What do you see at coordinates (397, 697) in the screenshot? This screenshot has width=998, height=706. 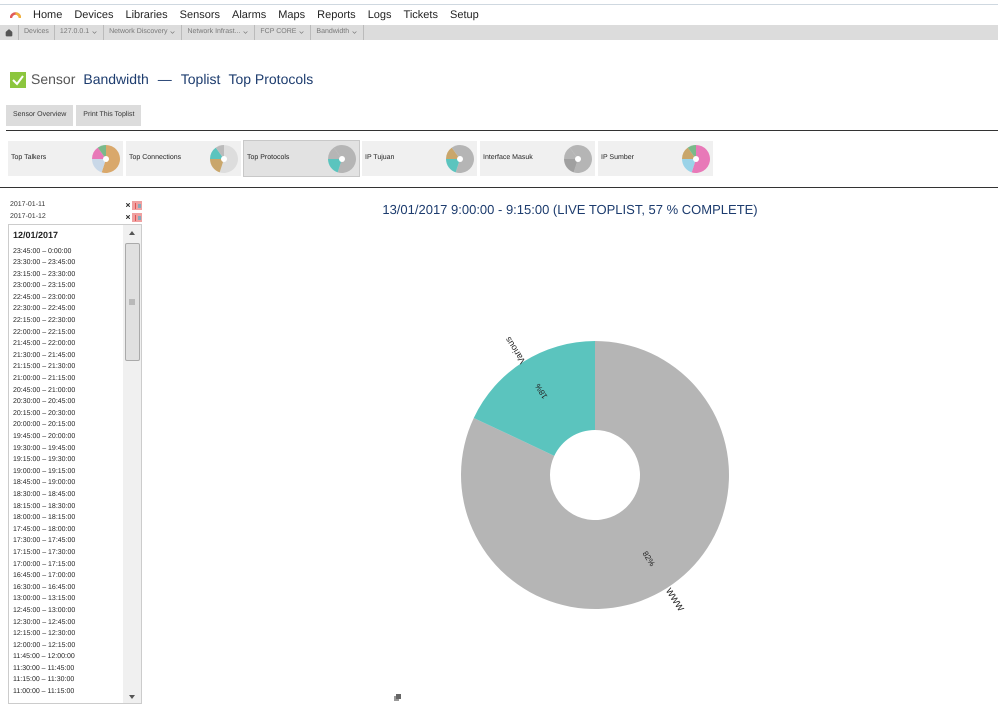 I see `chart-icon` at bounding box center [397, 697].